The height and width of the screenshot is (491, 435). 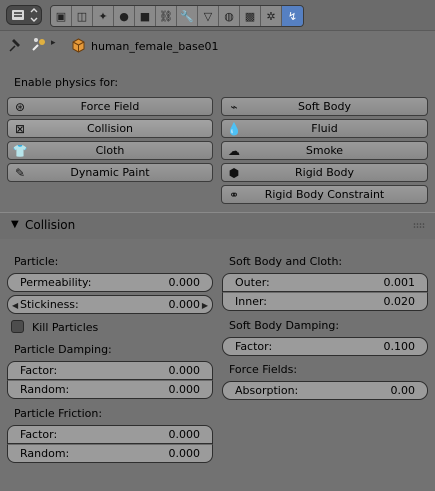 What do you see at coordinates (66, 82) in the screenshot?
I see `enable-physics-label: Enable physics for:` at bounding box center [66, 82].